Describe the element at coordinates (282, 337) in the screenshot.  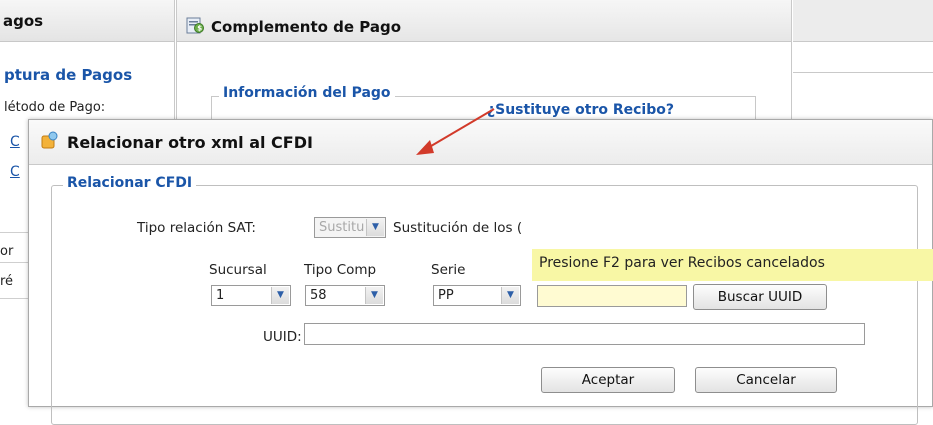
I see `uuid-label: UUID:` at that location.